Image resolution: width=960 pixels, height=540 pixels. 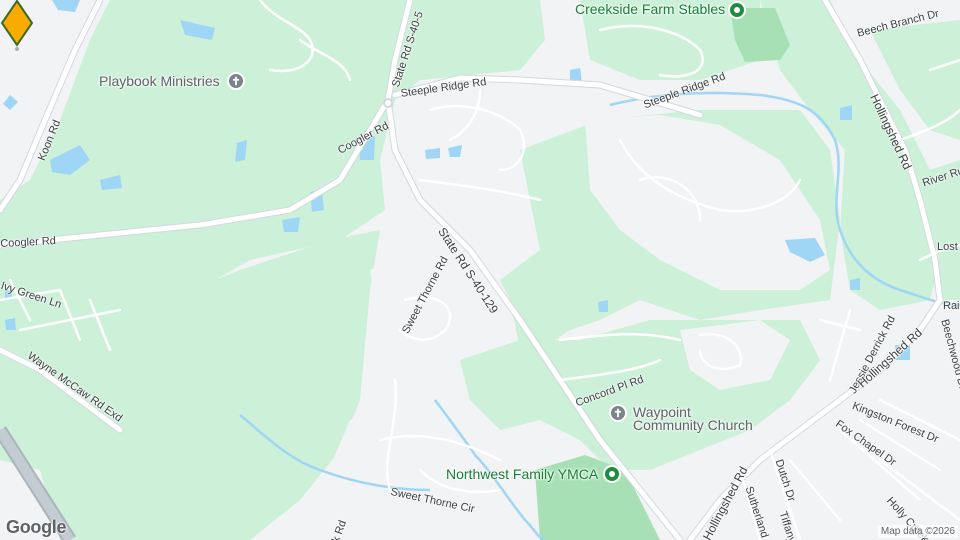 What do you see at coordinates (951, 306) in the screenshot?
I see `road-label-rai: Rai` at bounding box center [951, 306].